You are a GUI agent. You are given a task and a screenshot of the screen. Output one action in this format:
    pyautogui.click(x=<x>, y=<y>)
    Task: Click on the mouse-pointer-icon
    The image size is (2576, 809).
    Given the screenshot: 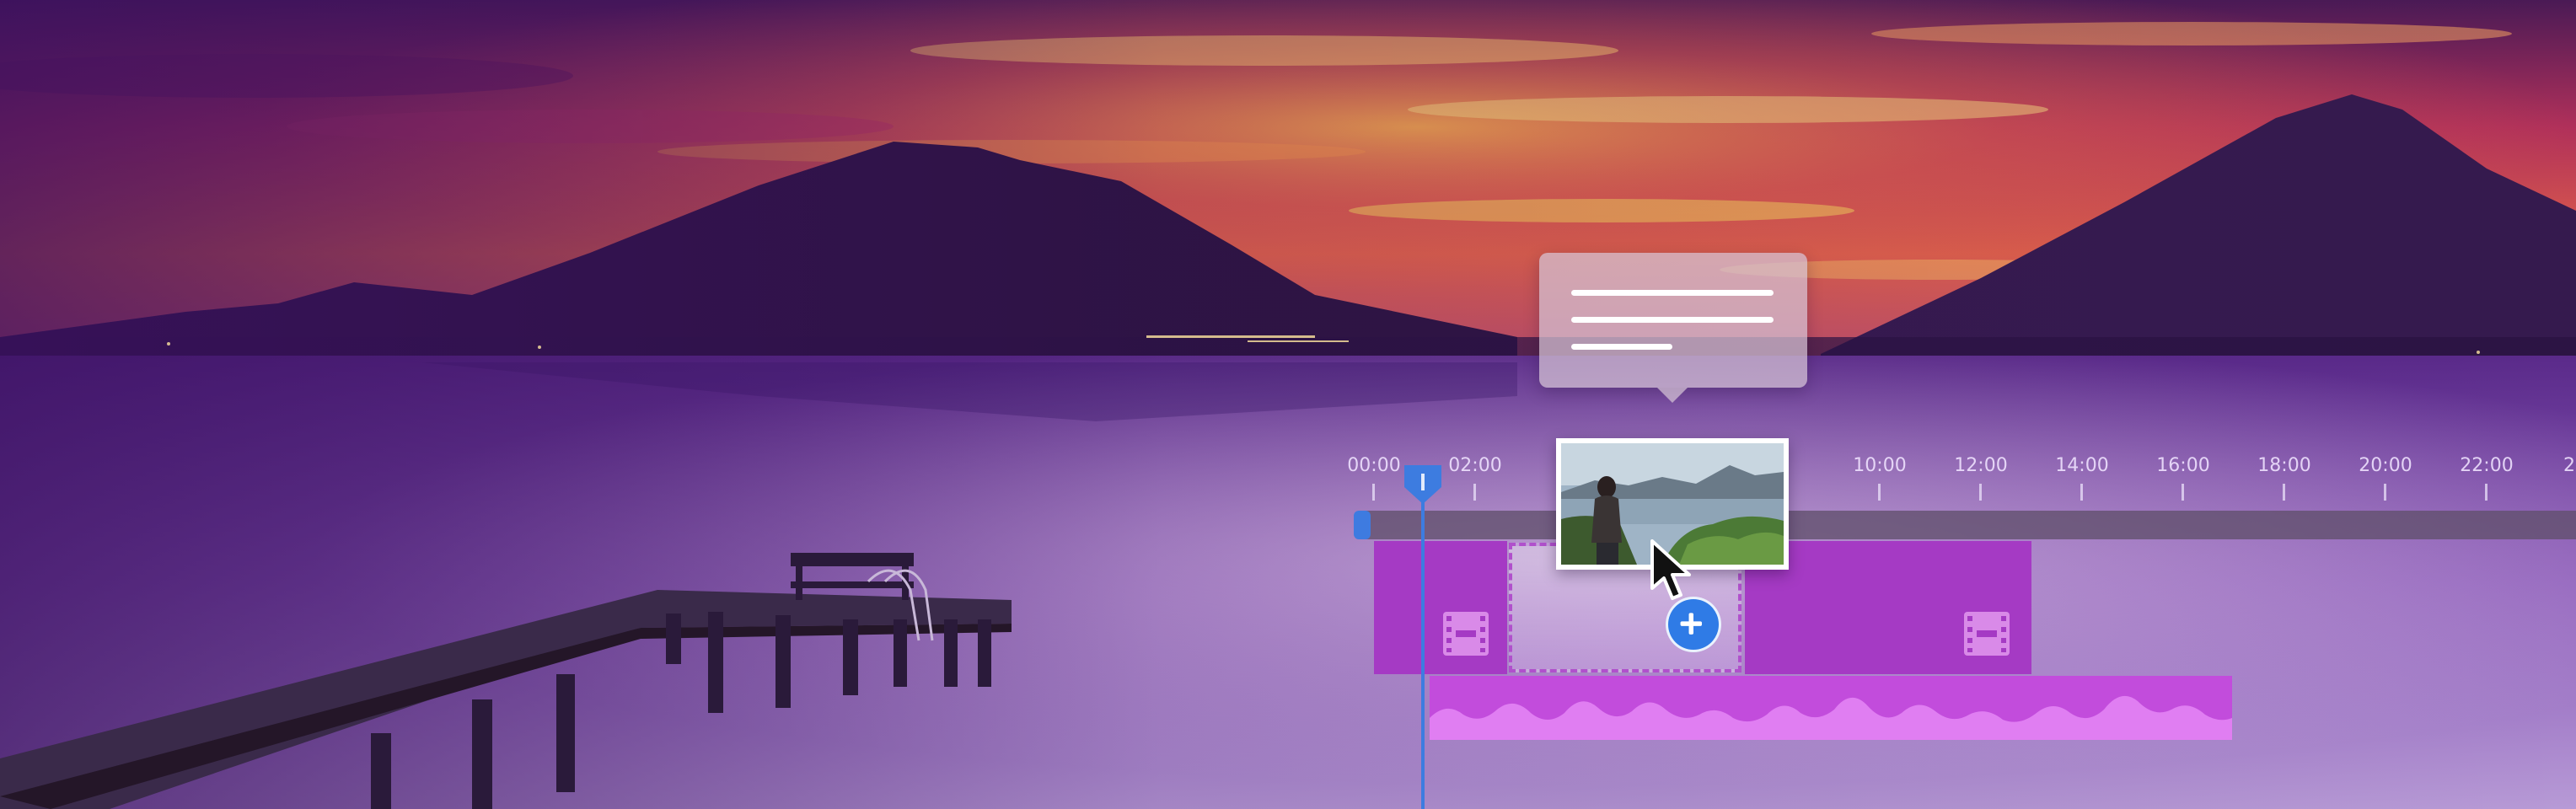 What is the action you would take?
    pyautogui.click(x=1670, y=569)
    